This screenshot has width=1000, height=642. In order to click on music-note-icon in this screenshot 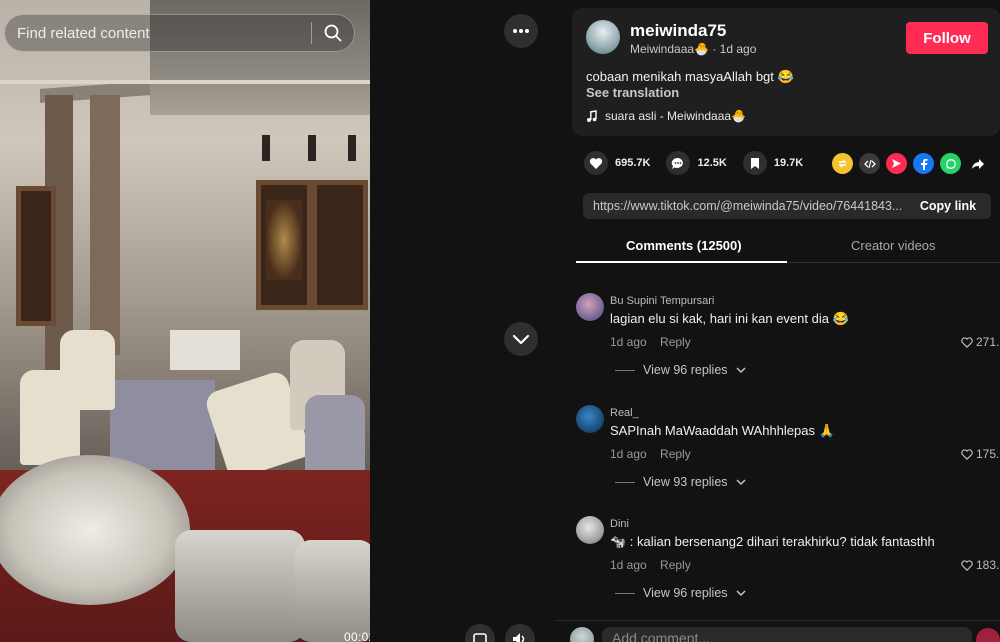, I will do `click(592, 115)`.